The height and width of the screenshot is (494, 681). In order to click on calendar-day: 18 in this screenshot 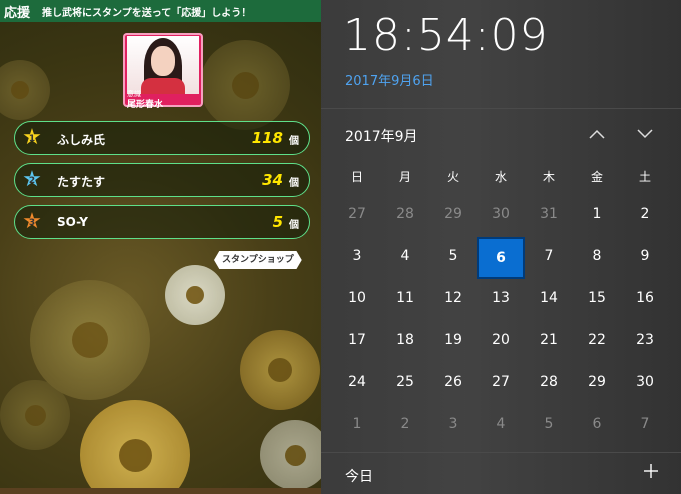, I will do `click(405, 342)`.